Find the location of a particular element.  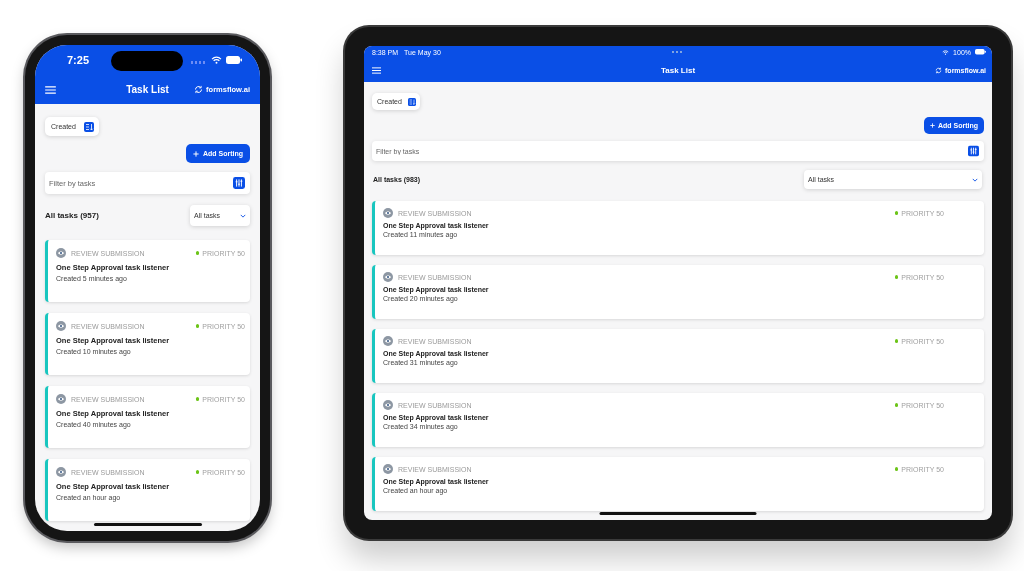

status-time: 7:25 is located at coordinates (78, 60).